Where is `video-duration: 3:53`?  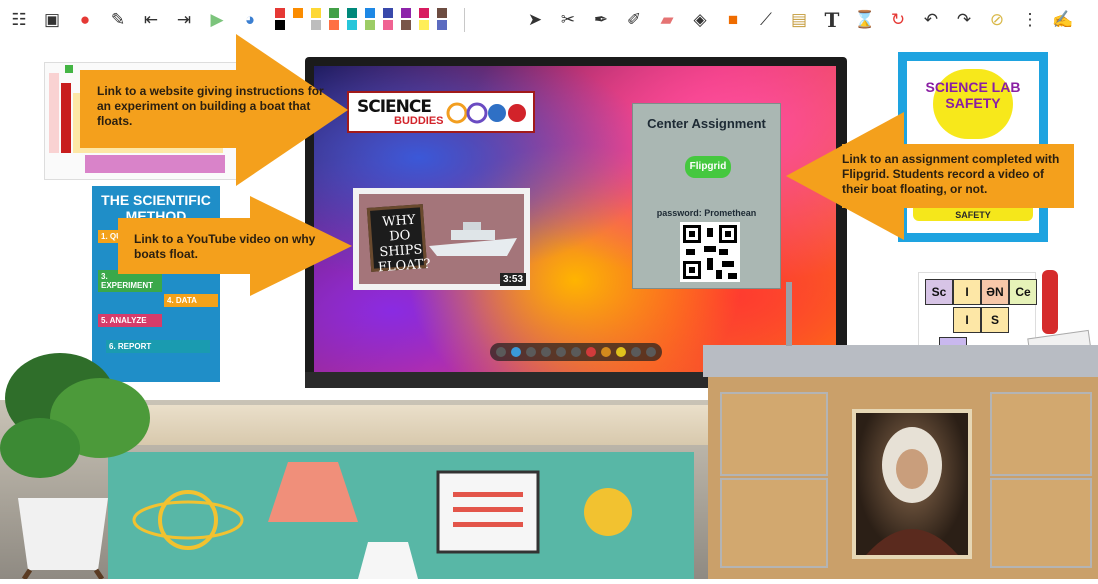 video-duration: 3:53 is located at coordinates (512, 279).